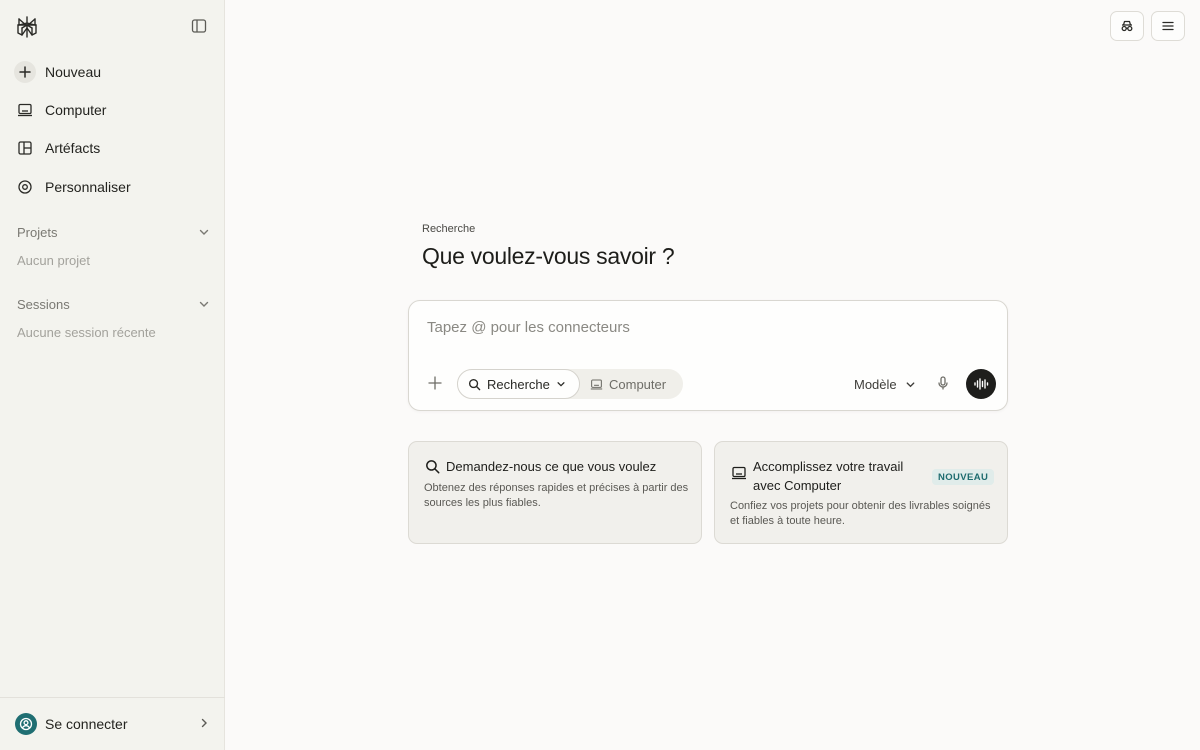 Image resolution: width=1200 pixels, height=750 pixels. Describe the element at coordinates (963, 477) in the screenshot. I see `new-badge: NOUVEAU` at that location.